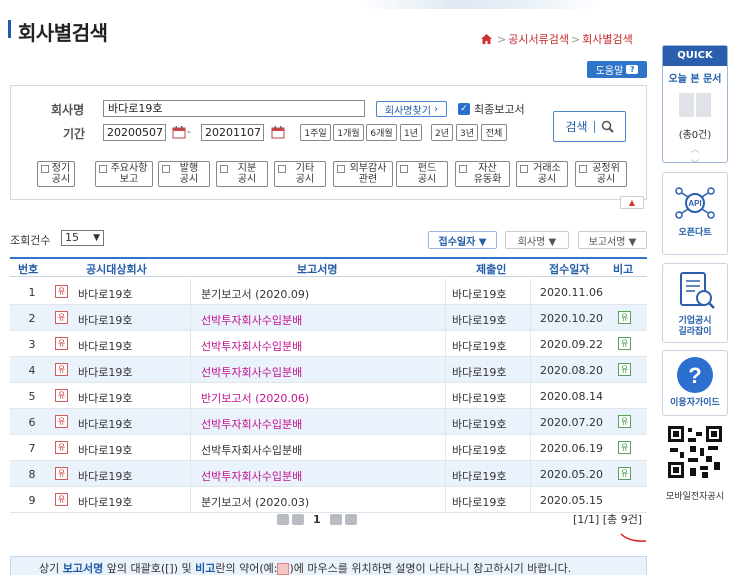 Image resolution: width=743 pixels, height=575 pixels. What do you see at coordinates (571, 396) in the screenshot?
I see `receipt-date: 2020.08.14` at bounding box center [571, 396].